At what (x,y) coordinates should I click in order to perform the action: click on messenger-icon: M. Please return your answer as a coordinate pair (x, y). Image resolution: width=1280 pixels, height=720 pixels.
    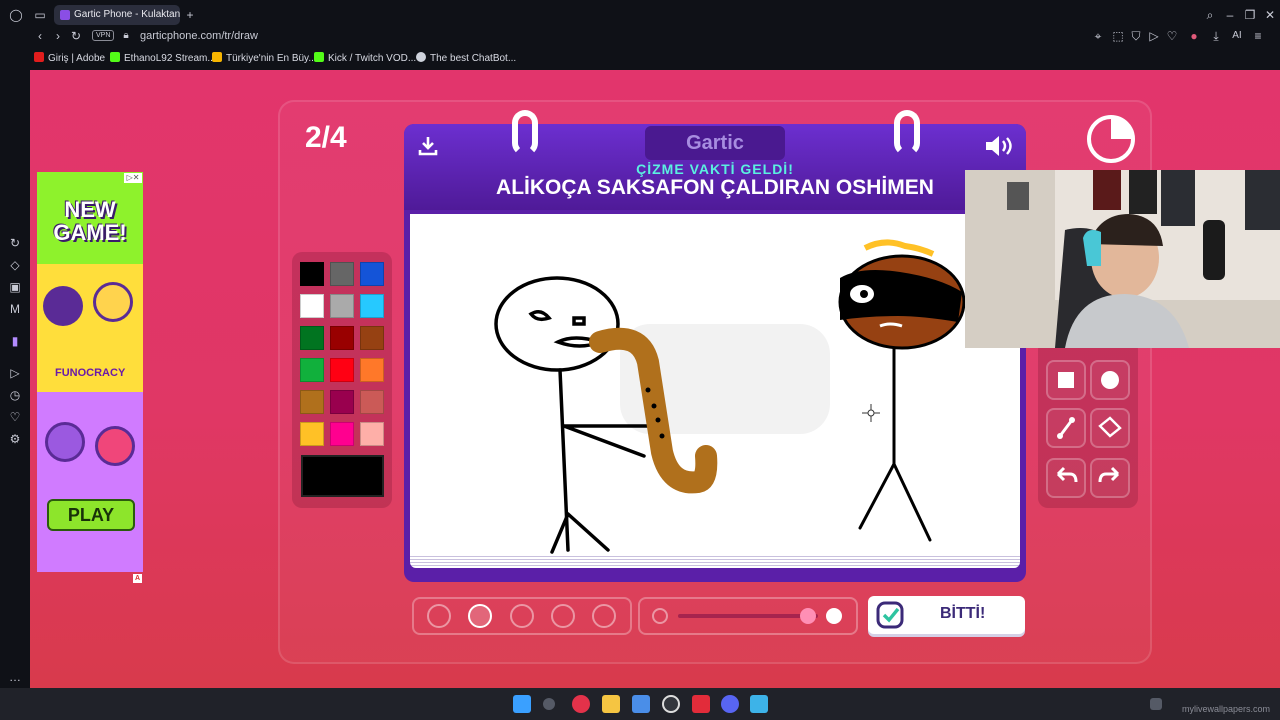
    Looking at the image, I should click on (15, 310).